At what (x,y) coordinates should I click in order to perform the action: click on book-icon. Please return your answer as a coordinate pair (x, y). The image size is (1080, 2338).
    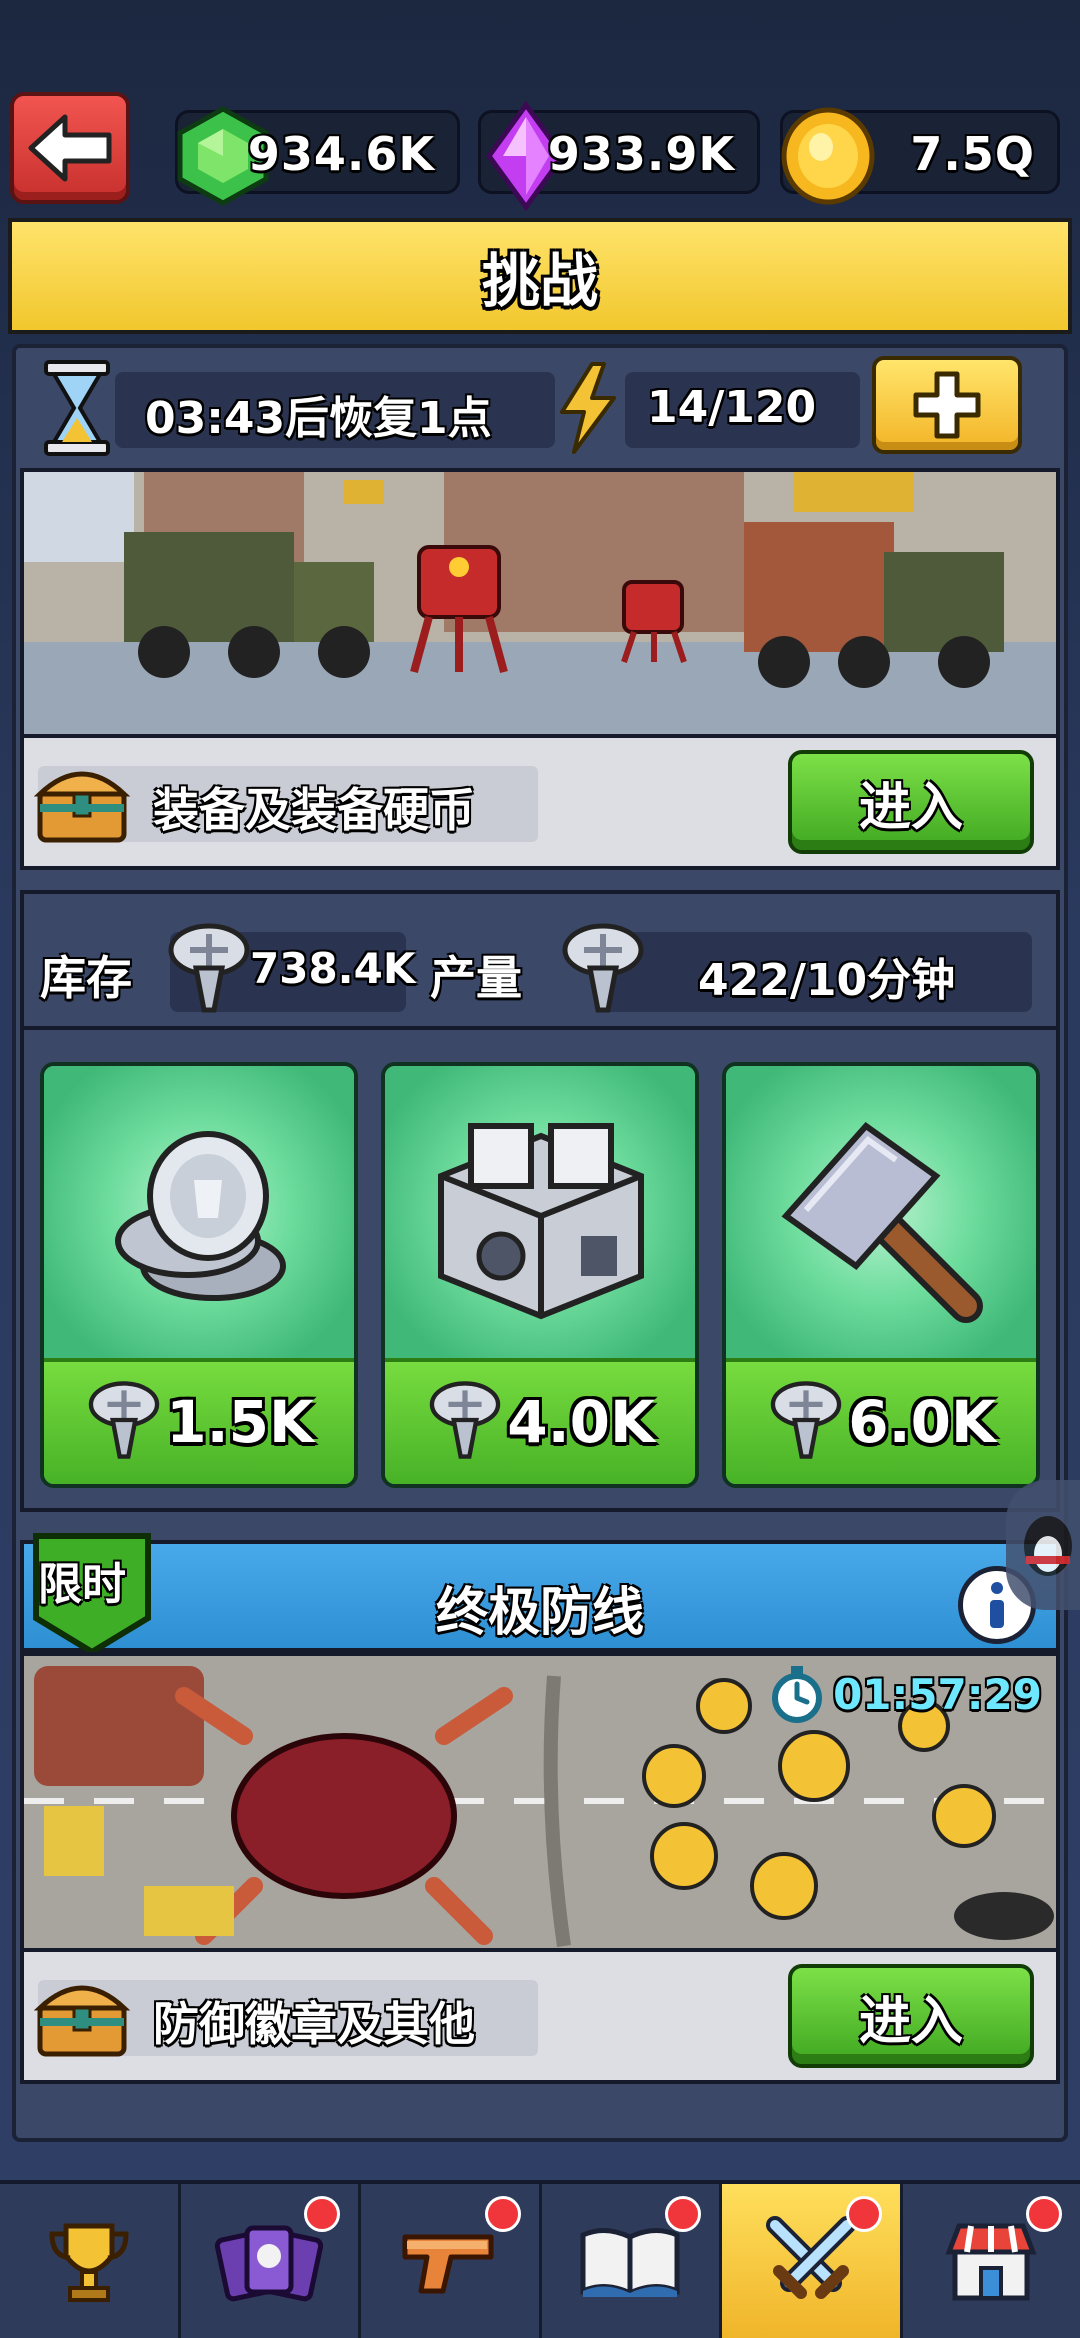
    Looking at the image, I should click on (630, 2262).